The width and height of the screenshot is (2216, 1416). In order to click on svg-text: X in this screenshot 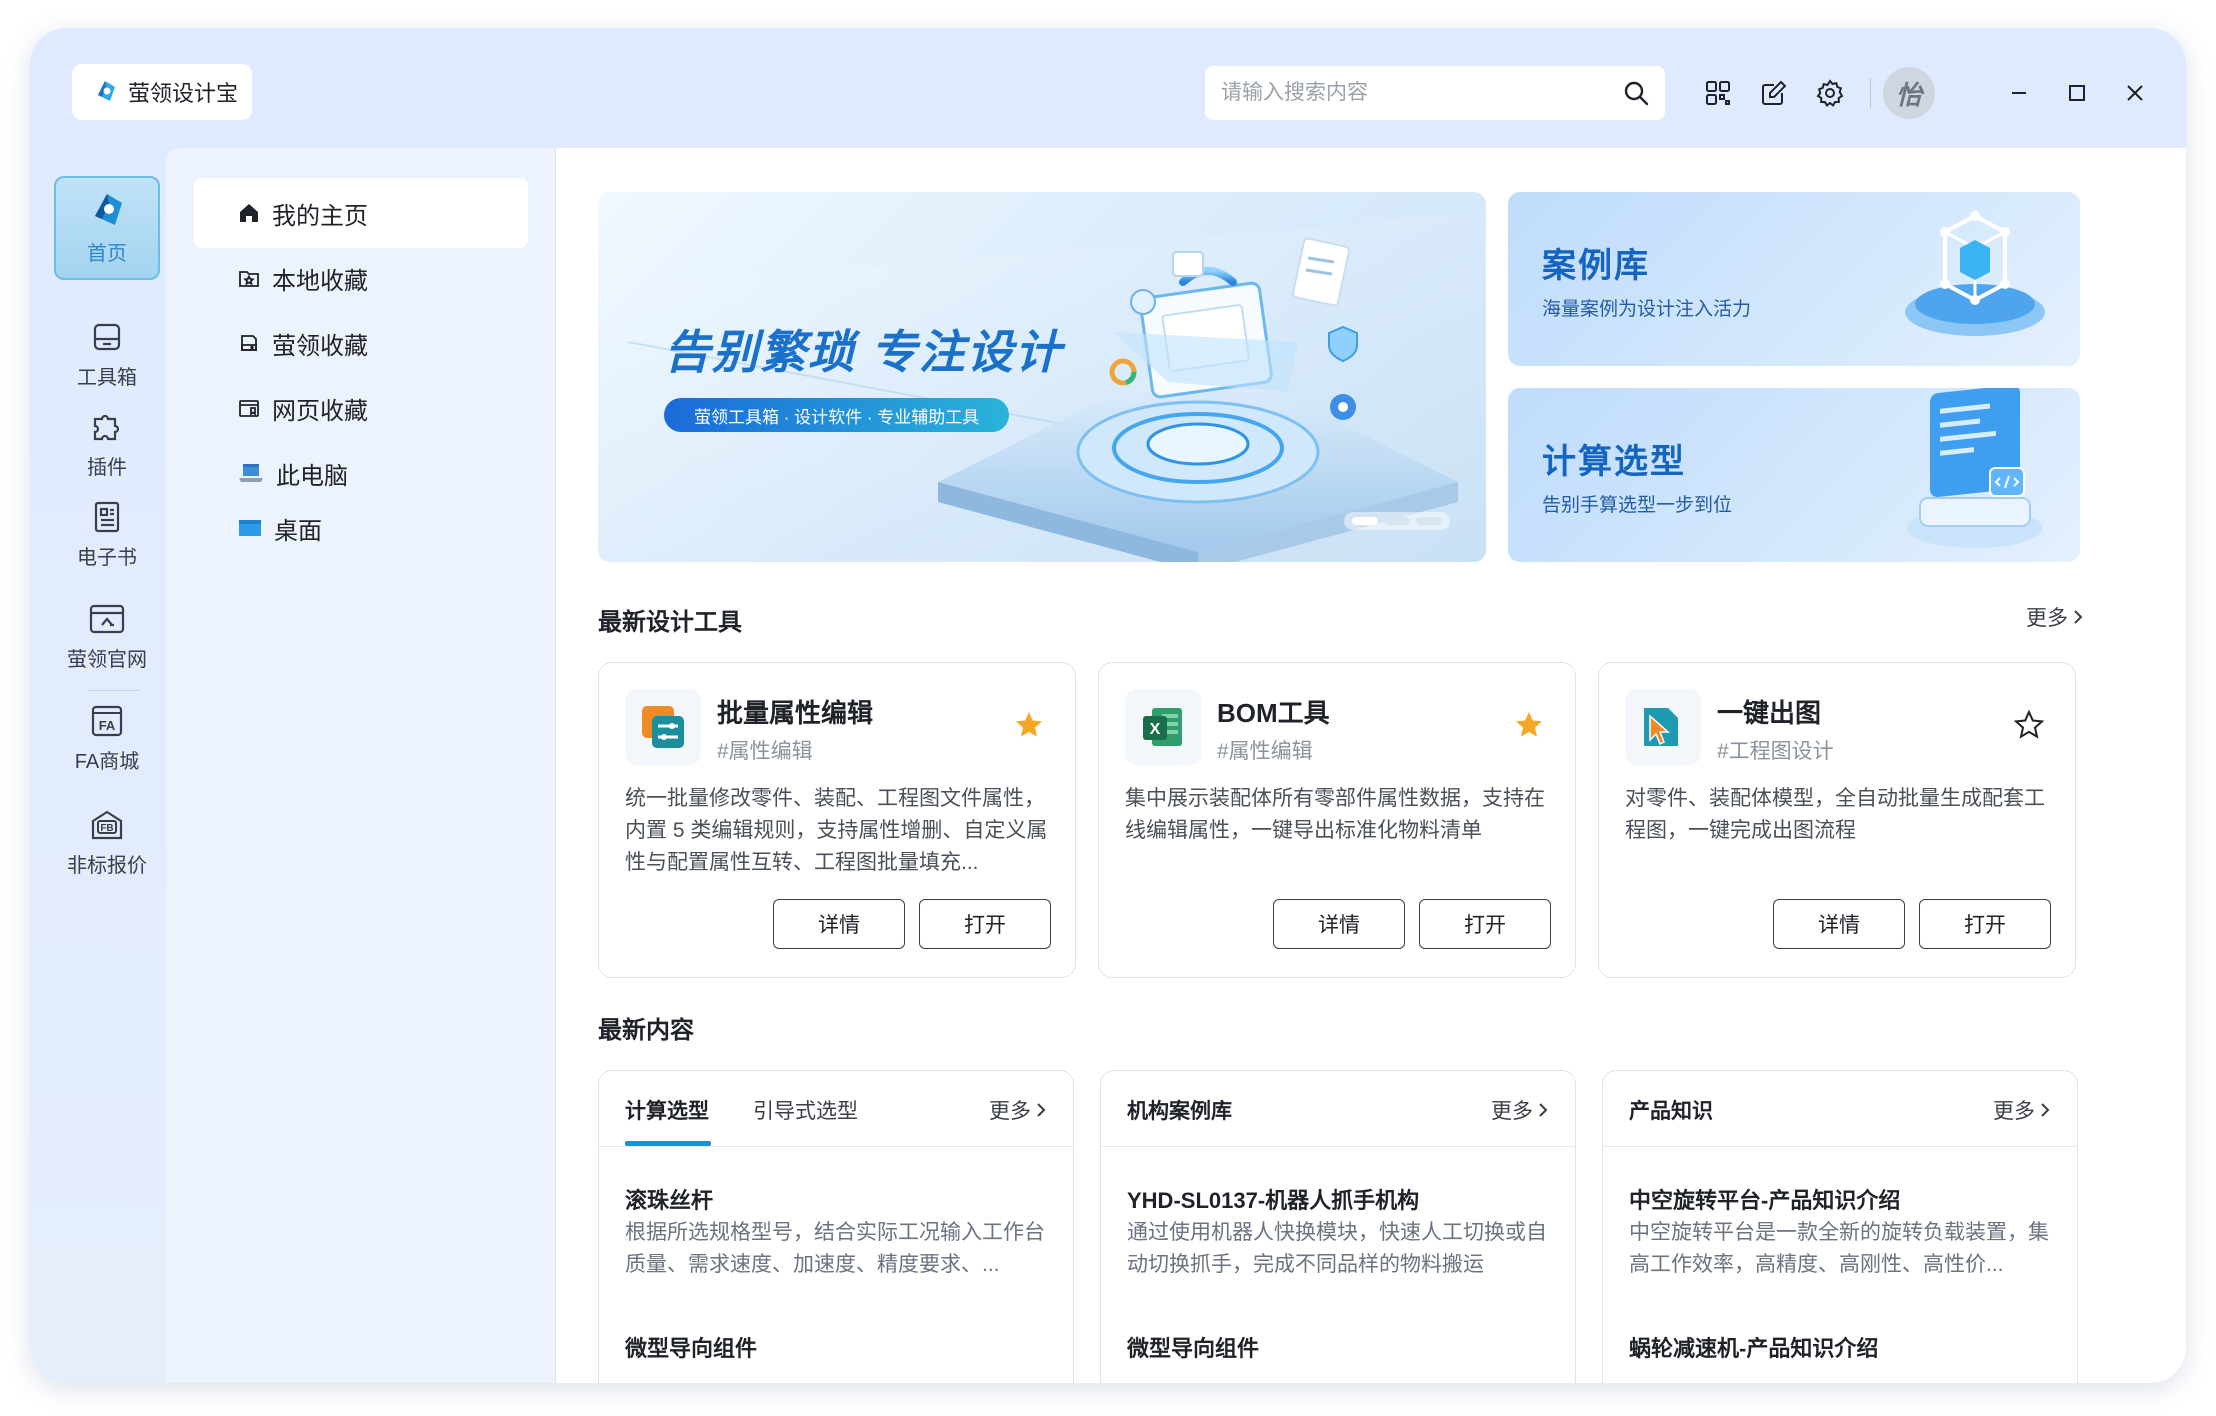, I will do `click(1155, 729)`.